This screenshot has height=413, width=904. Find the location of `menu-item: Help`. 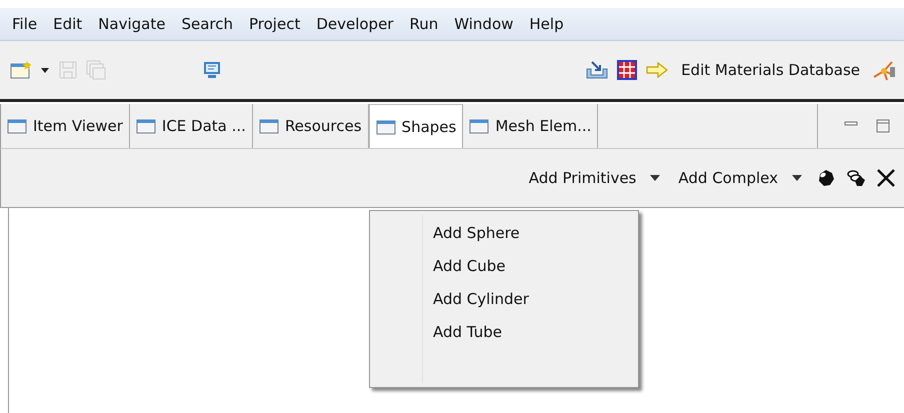

menu-item: Help is located at coordinates (546, 24).